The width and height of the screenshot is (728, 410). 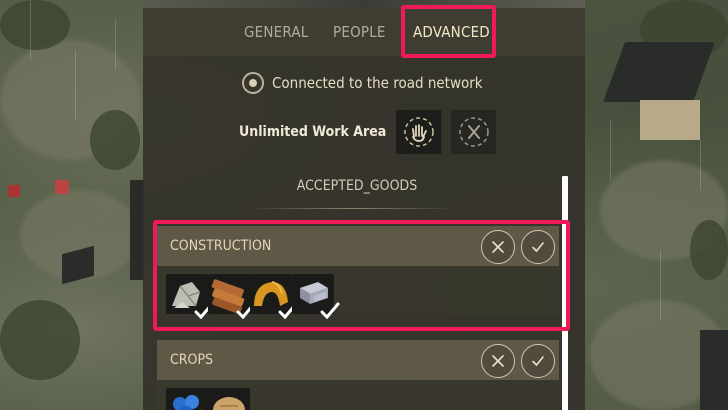 What do you see at coordinates (670, 120) in the screenshot?
I see `house-wall` at bounding box center [670, 120].